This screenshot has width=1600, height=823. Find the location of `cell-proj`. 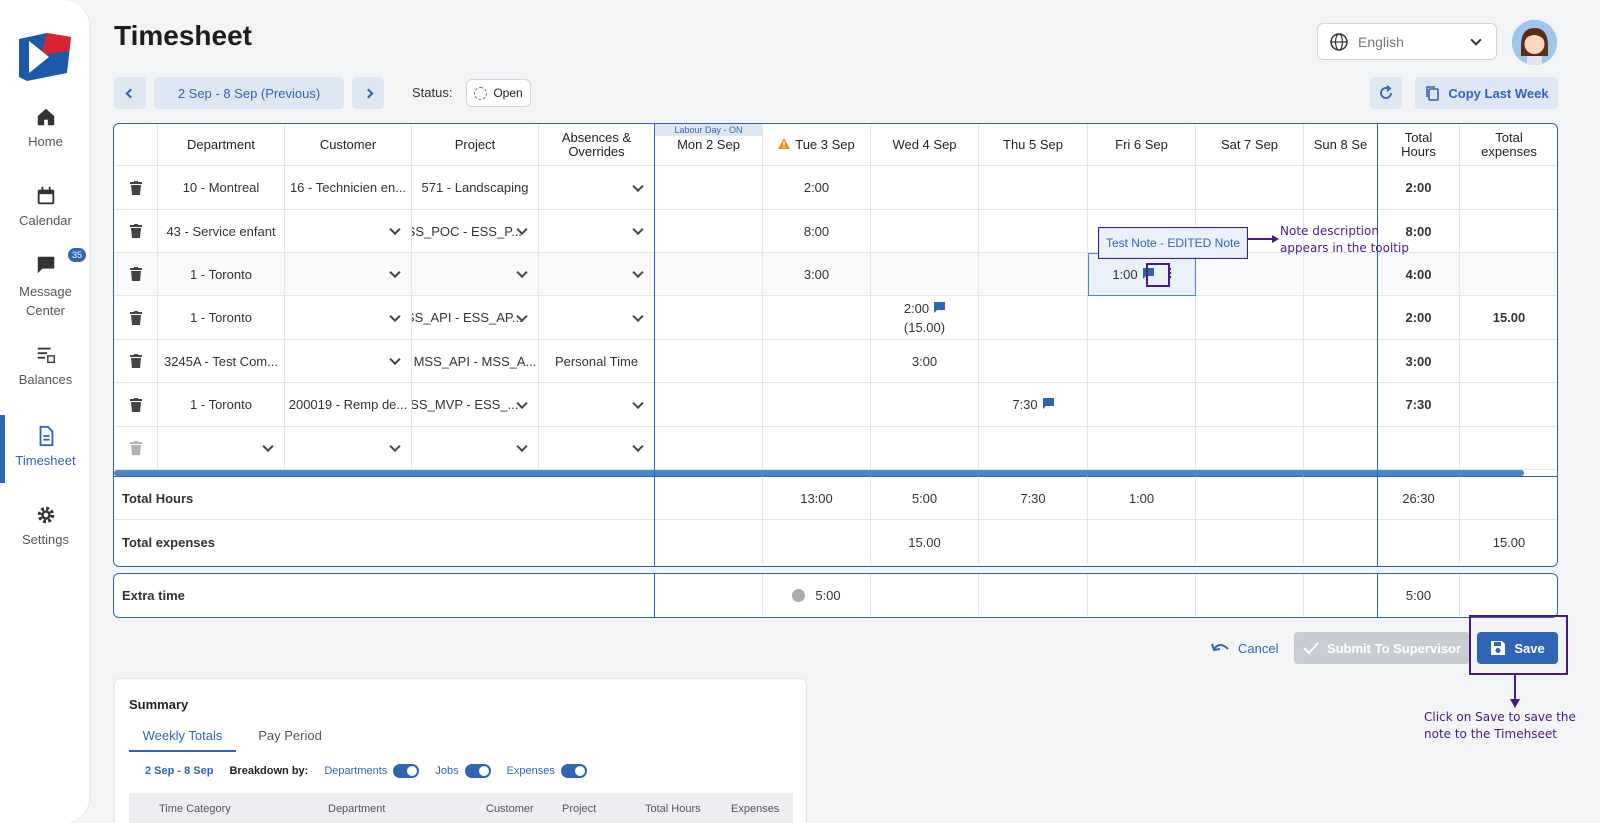

cell-proj is located at coordinates (475, 274).